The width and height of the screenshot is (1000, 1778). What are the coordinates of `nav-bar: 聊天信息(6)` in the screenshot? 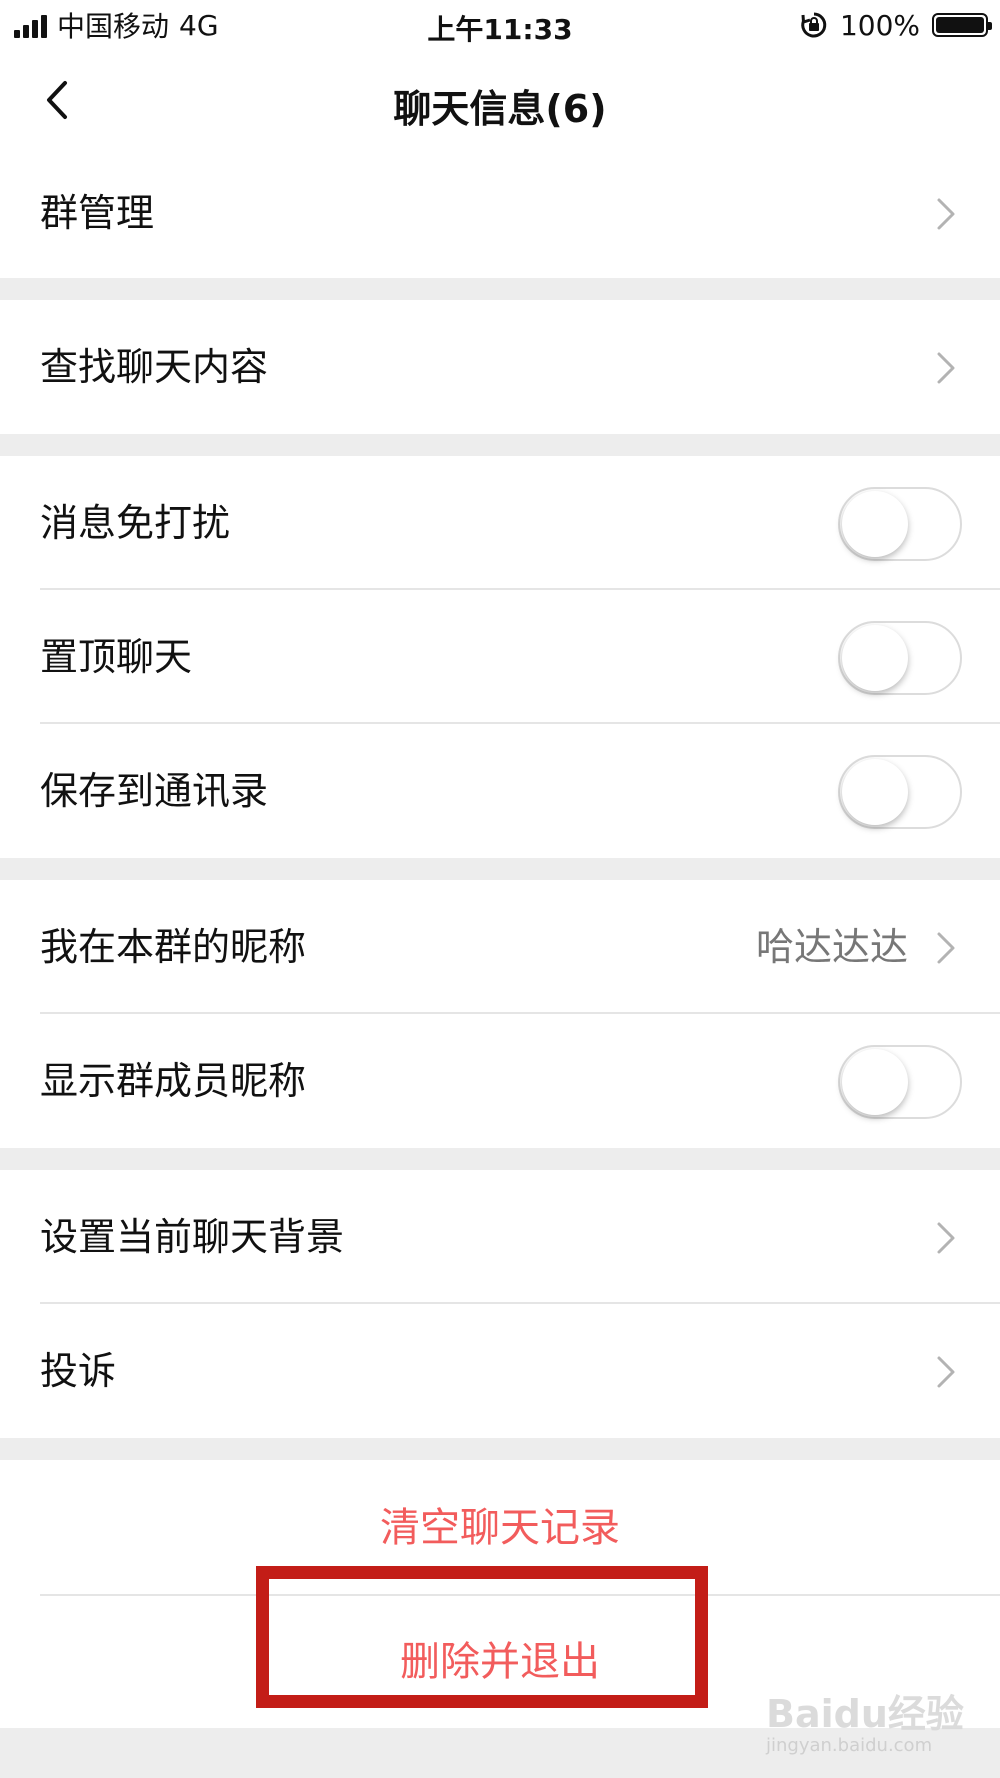 It's located at (500, 100).